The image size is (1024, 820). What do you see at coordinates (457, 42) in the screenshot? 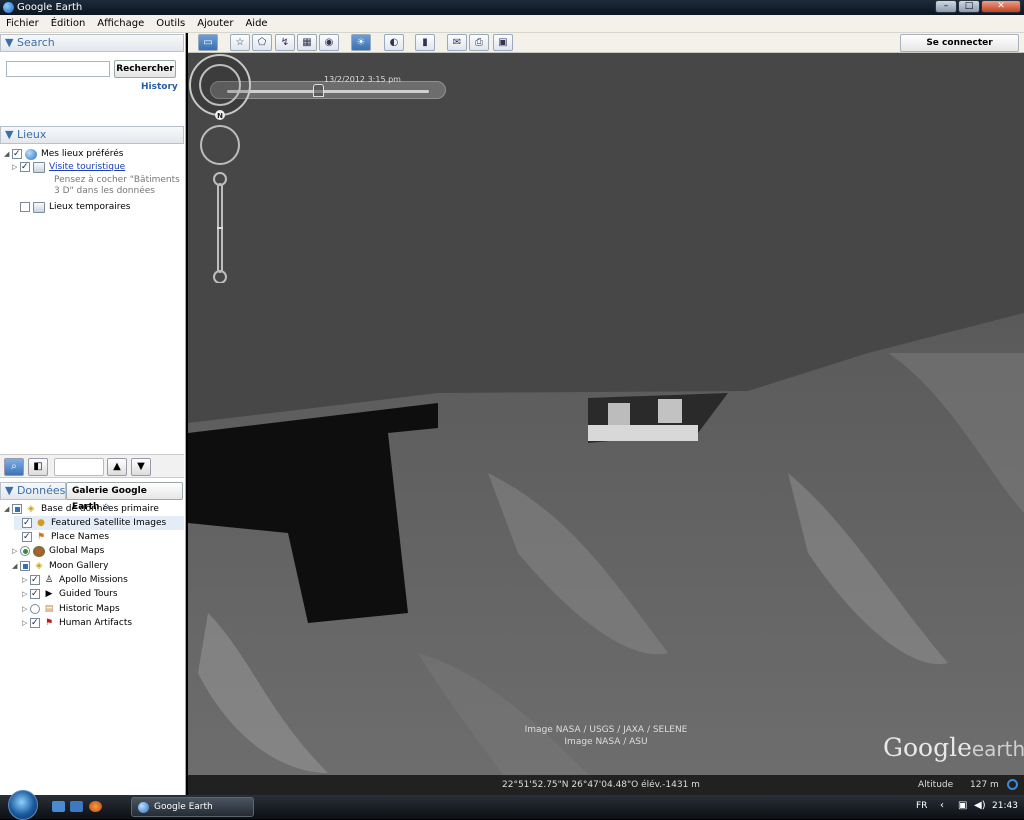
I see `email-icon: ✉` at bounding box center [457, 42].